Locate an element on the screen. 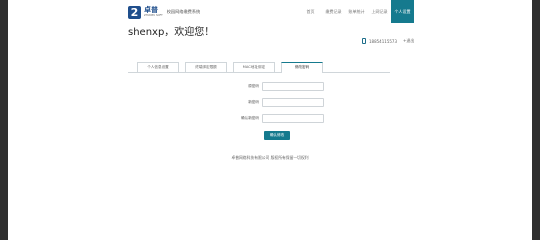 The height and width of the screenshot is (240, 540). greeting: shenxp，欢迎您！ is located at coordinates (171, 32).